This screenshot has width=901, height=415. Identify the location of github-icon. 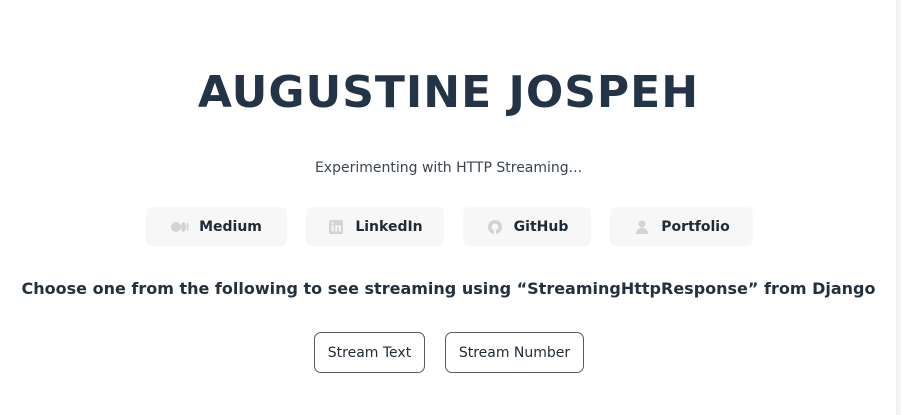
(495, 226).